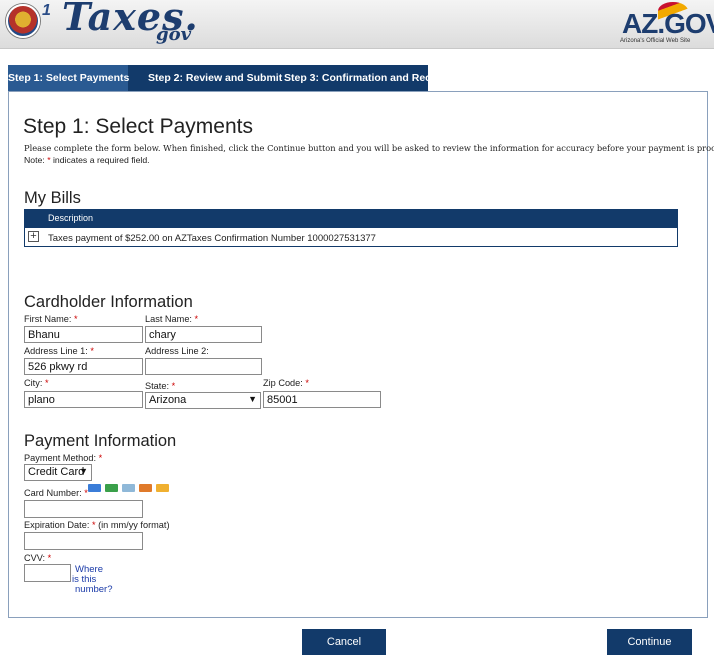 The image size is (714, 661). Describe the element at coordinates (23, 21) in the screenshot. I see `arizona-seal-icon` at that location.